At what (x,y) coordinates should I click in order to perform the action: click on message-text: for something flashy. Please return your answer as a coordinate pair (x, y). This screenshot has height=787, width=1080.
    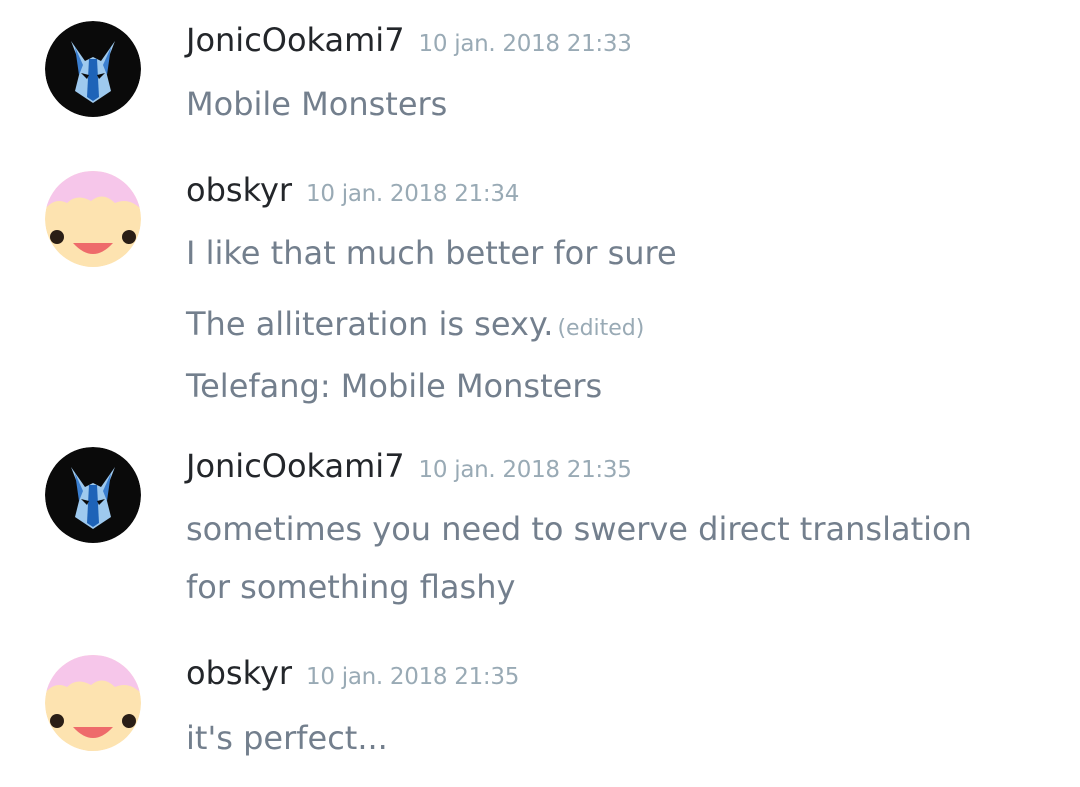
    Looking at the image, I should click on (351, 587).